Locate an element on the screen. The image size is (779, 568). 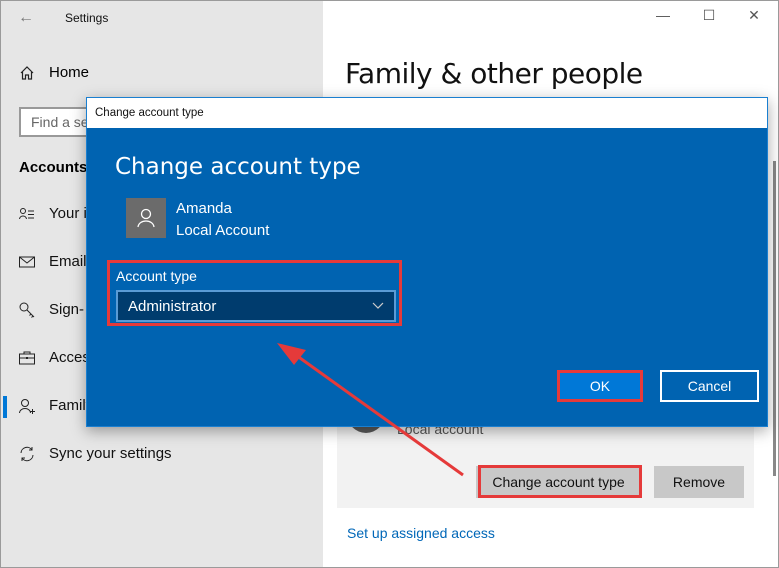
nav-sync: Sync your settings is located at coordinates (95, 453).